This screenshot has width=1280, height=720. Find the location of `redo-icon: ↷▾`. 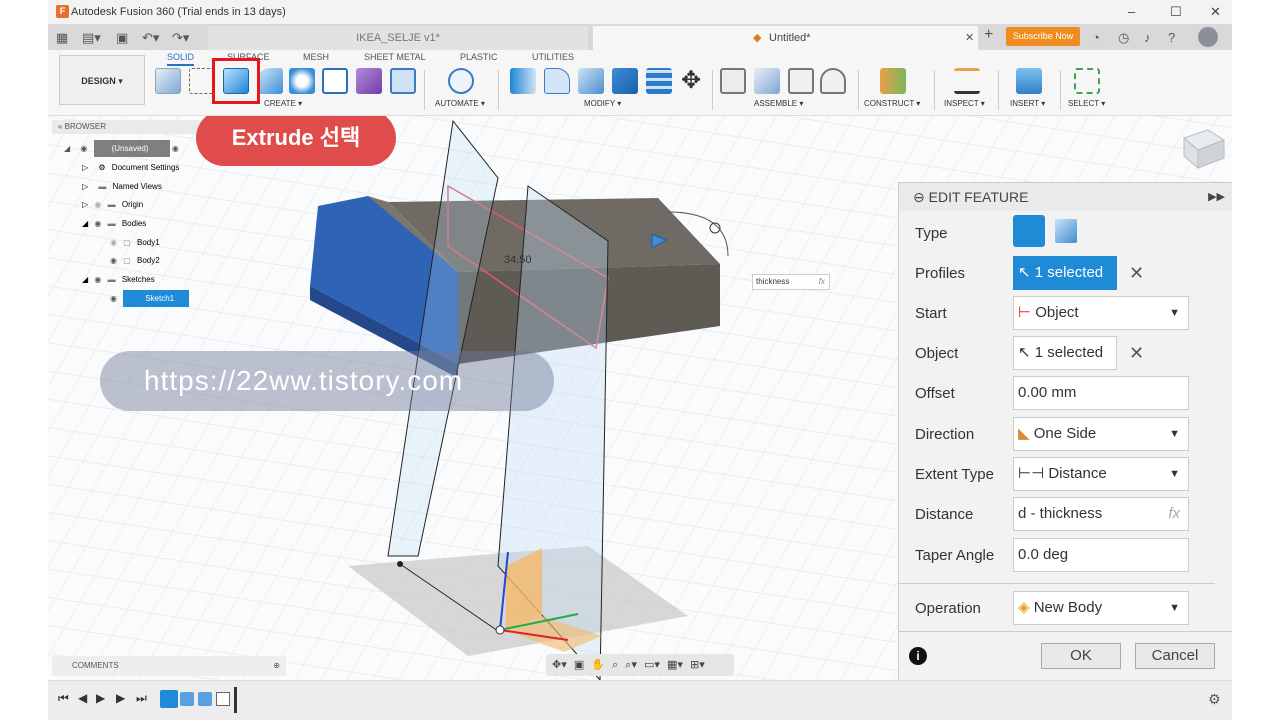

redo-icon: ↷▾ is located at coordinates (180, 38).